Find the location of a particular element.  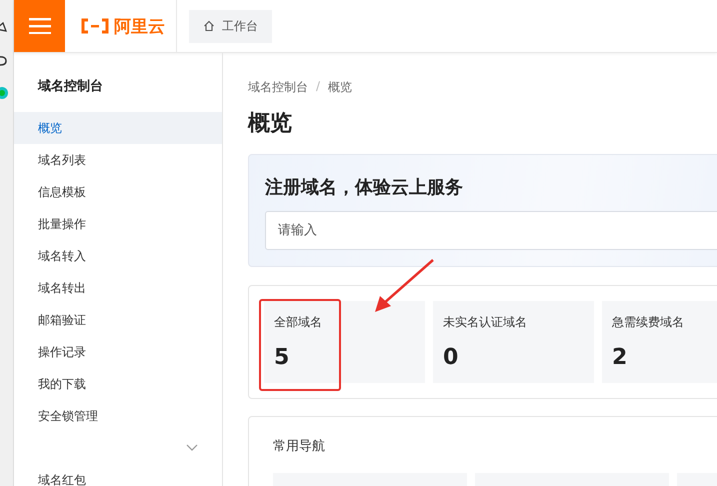

breadcrumb-item: 域名控制台 is located at coordinates (278, 87).